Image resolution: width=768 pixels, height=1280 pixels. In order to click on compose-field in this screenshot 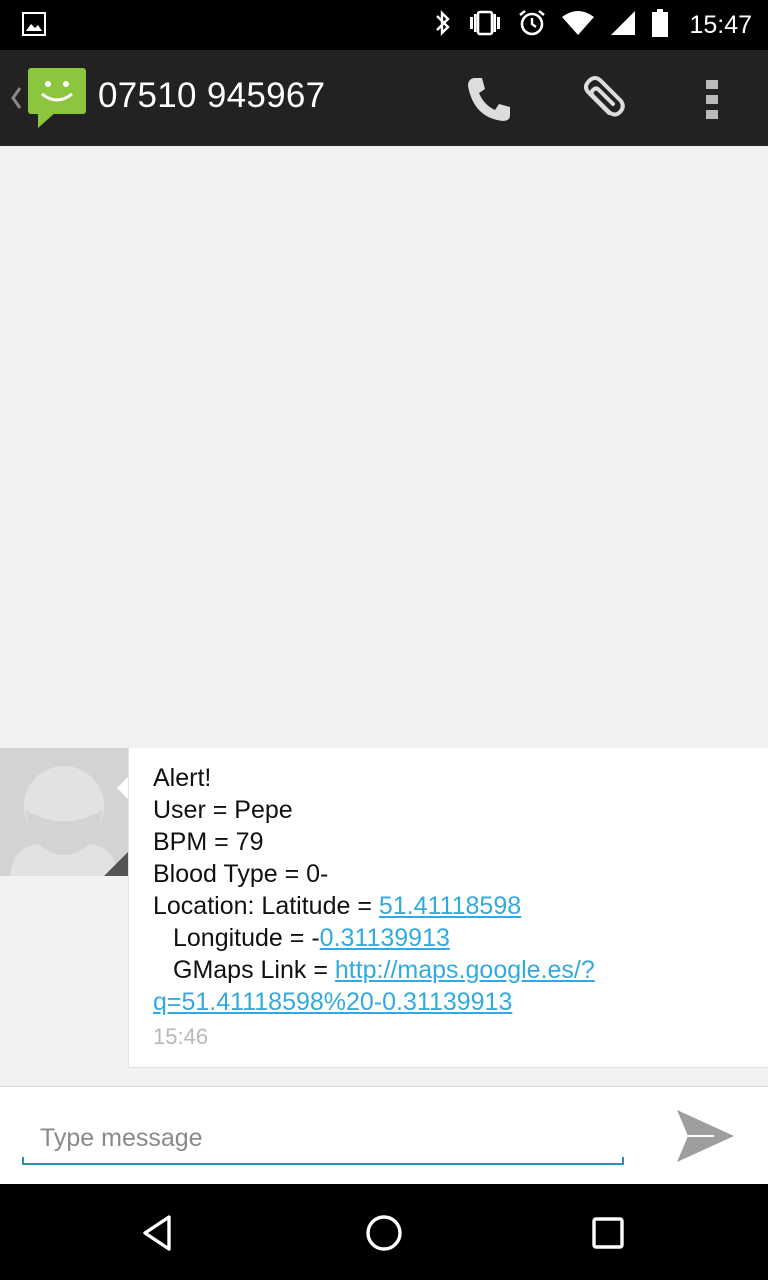, I will do `click(323, 1138)`.